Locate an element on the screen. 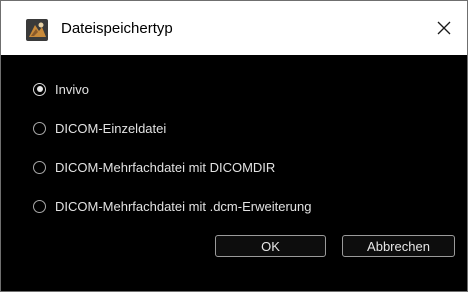  window-title: Dateispeichertyp is located at coordinates (117, 28).